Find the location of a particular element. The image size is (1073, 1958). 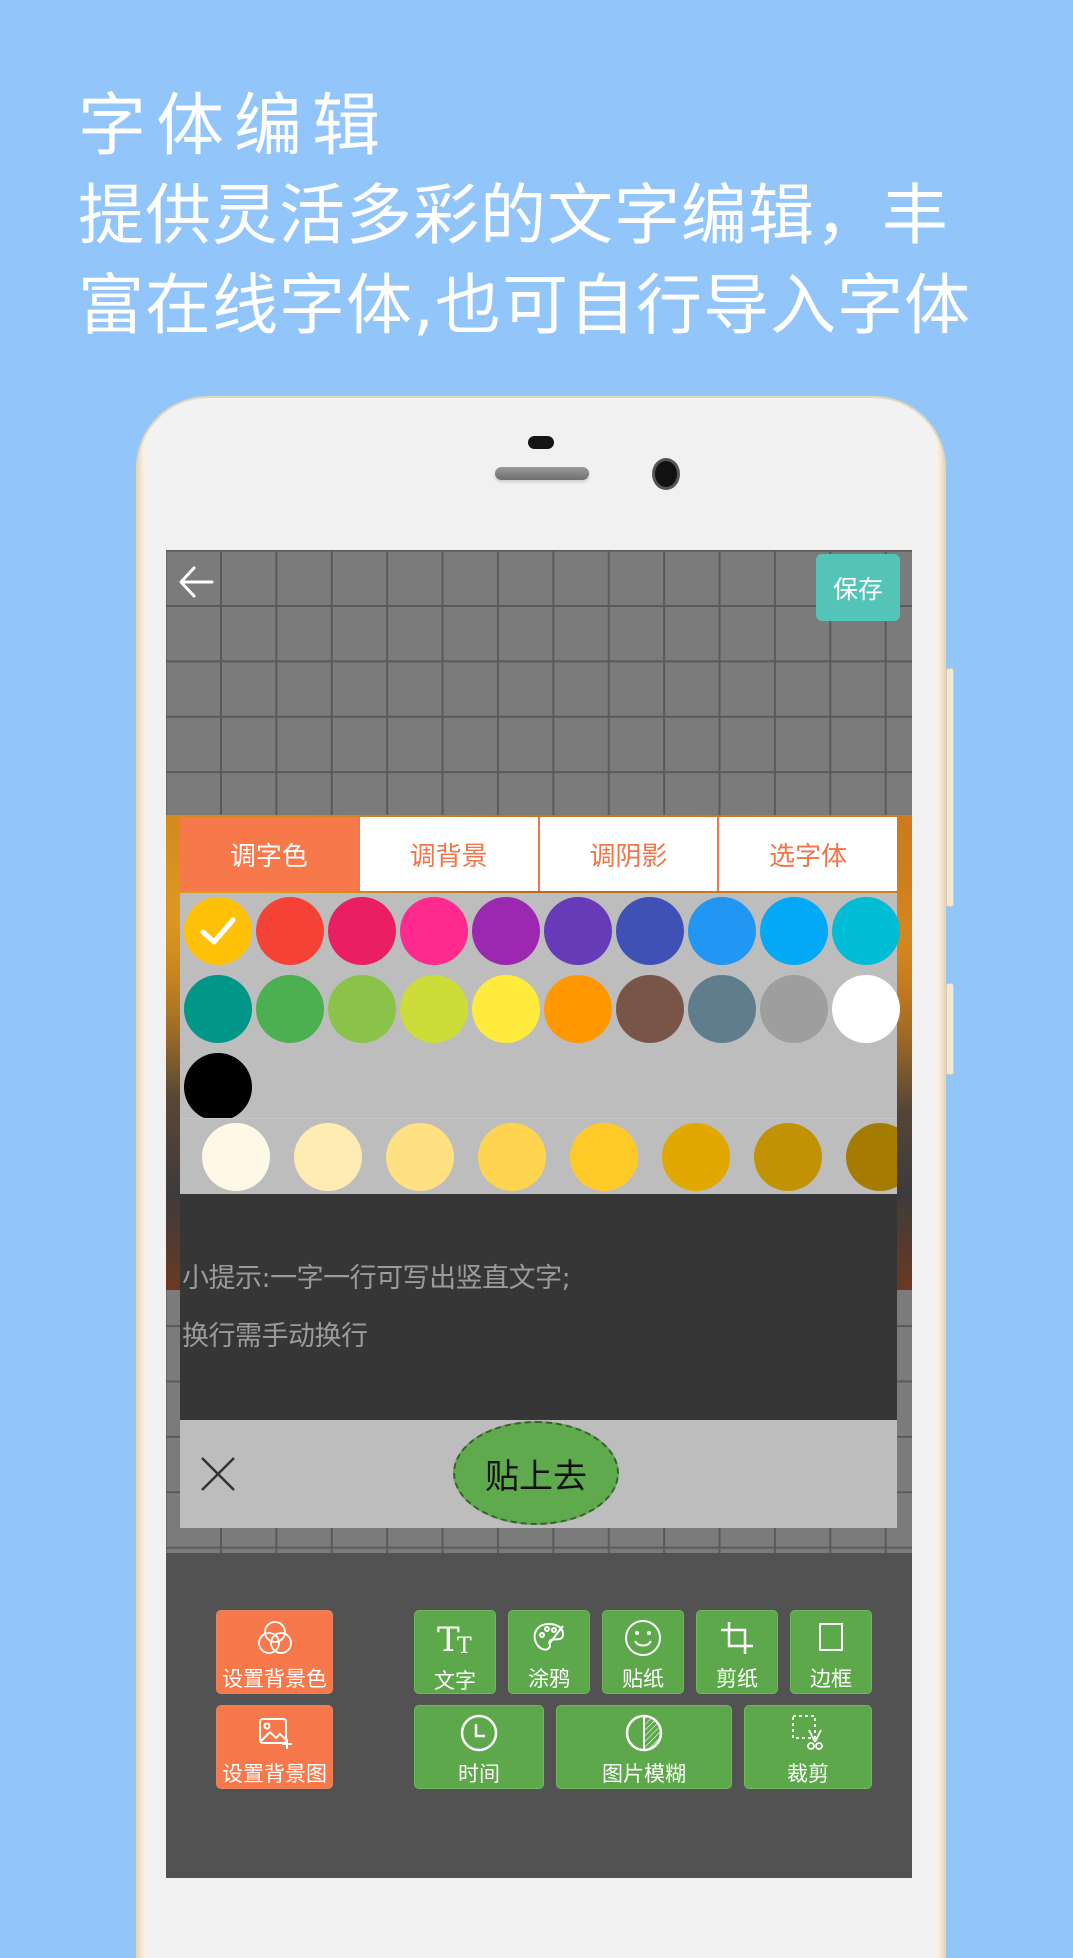

arrow-left-icon is located at coordinates (196, 582).